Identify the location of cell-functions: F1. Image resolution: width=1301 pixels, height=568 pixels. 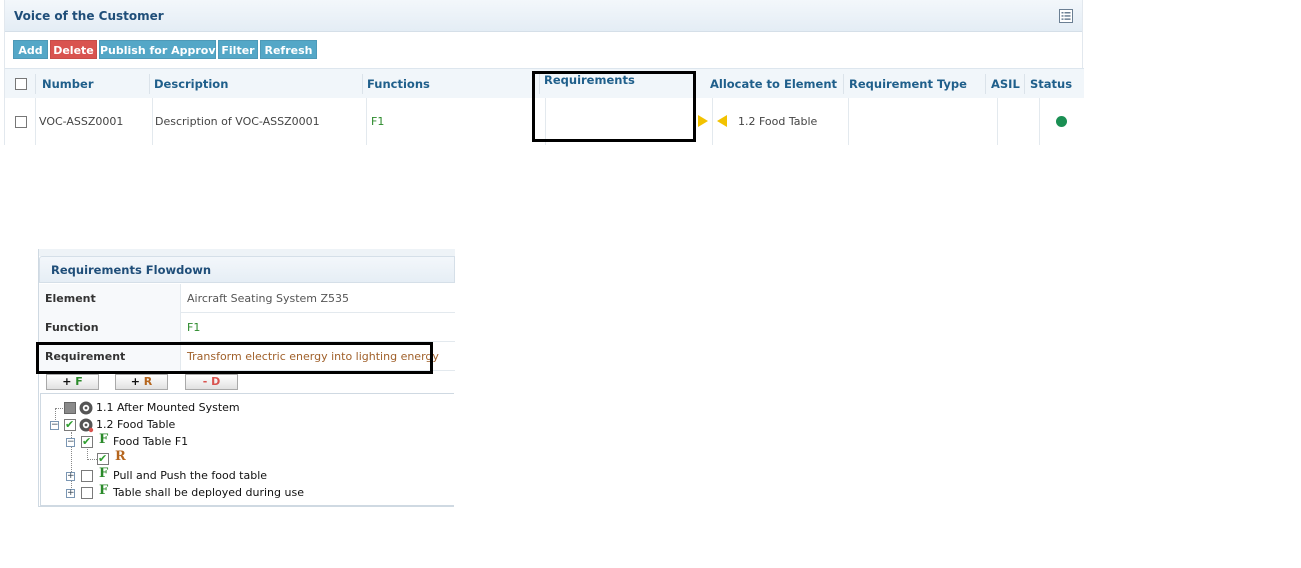
(377, 121).